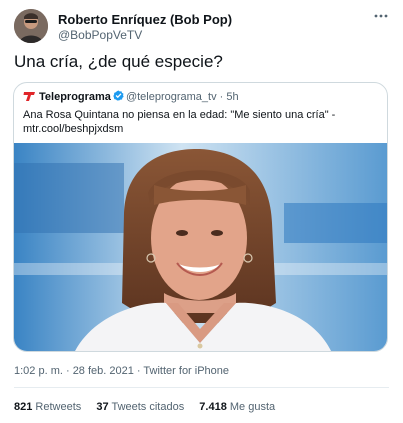 Image resolution: width=403 pixels, height=423 pixels. I want to click on author-name: Roberto Enríquez (Bob Pop), so click(145, 19).